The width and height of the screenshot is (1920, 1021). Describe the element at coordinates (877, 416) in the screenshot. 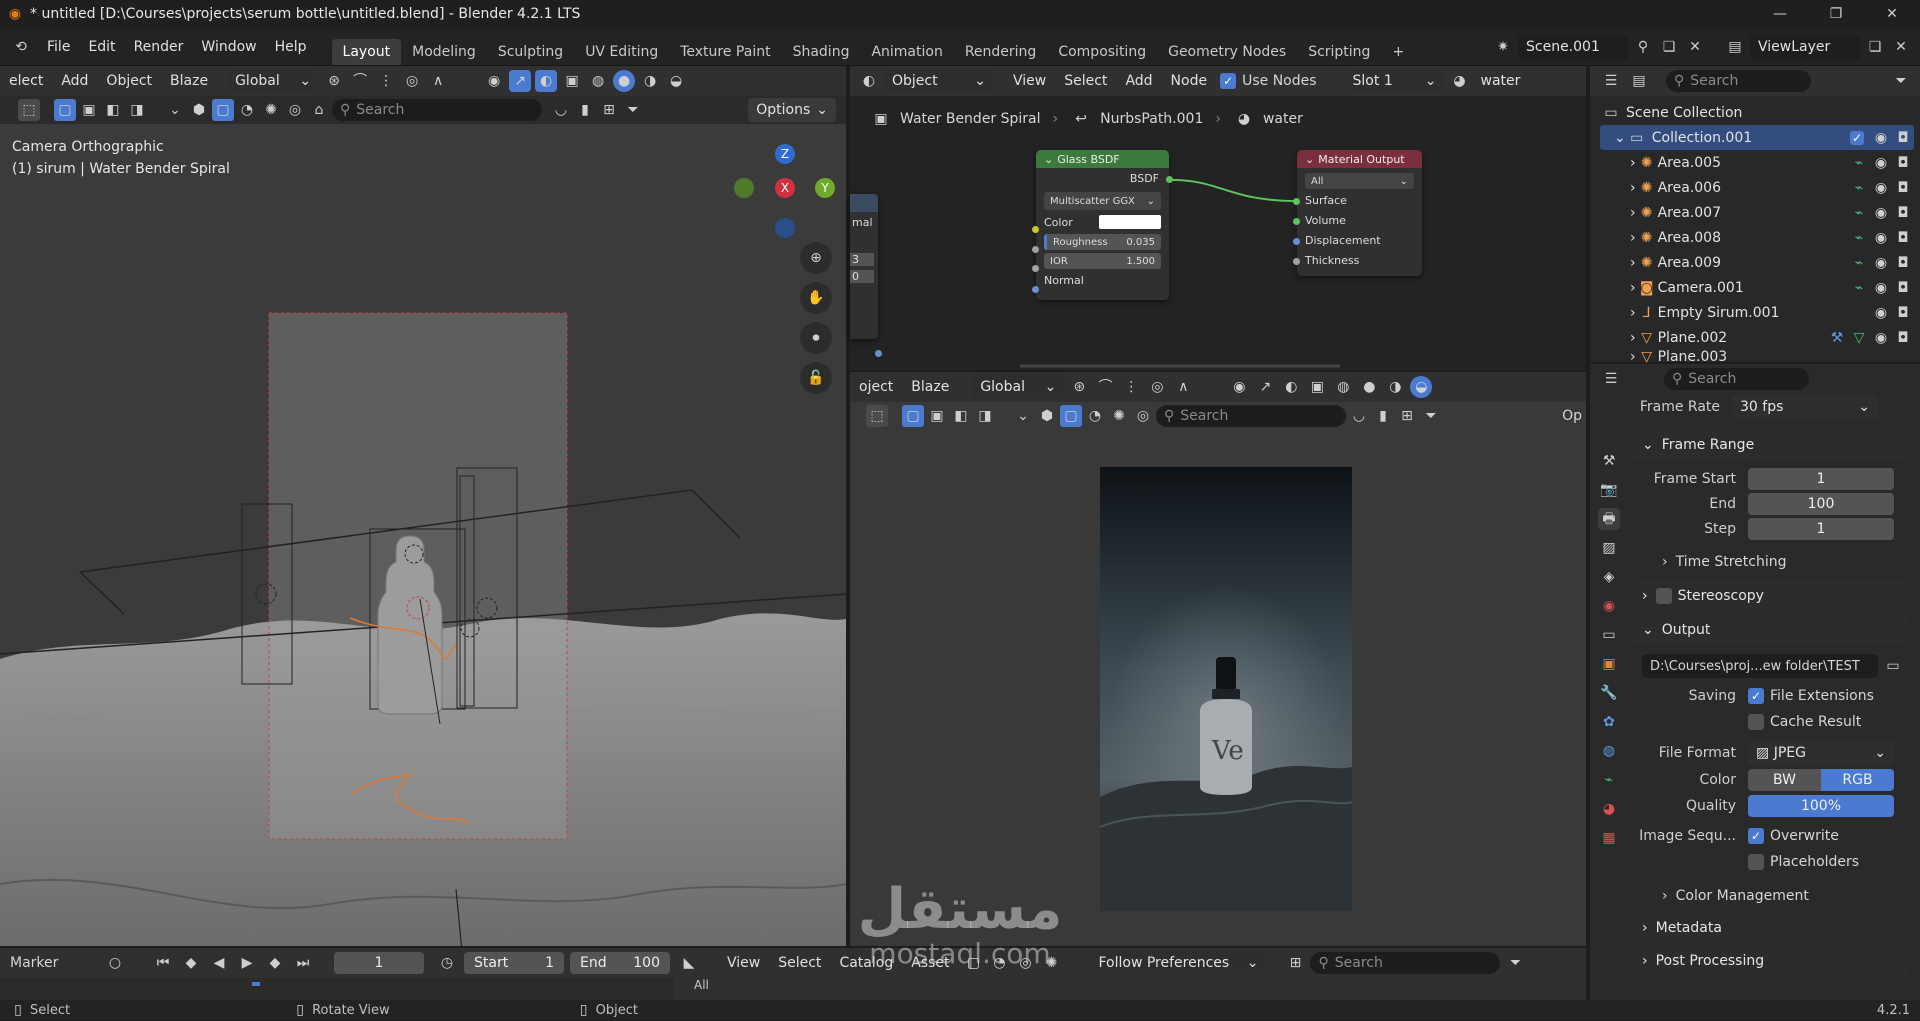

I see `select-box-icon: ⬚` at that location.